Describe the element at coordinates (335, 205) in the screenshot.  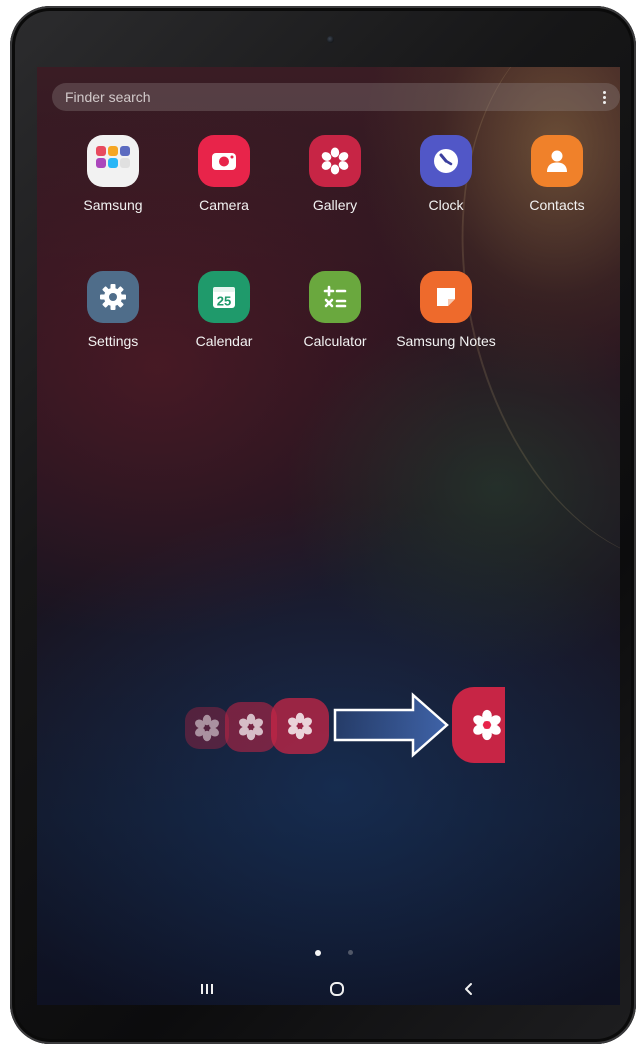
I see `app-label: Gallery` at that location.